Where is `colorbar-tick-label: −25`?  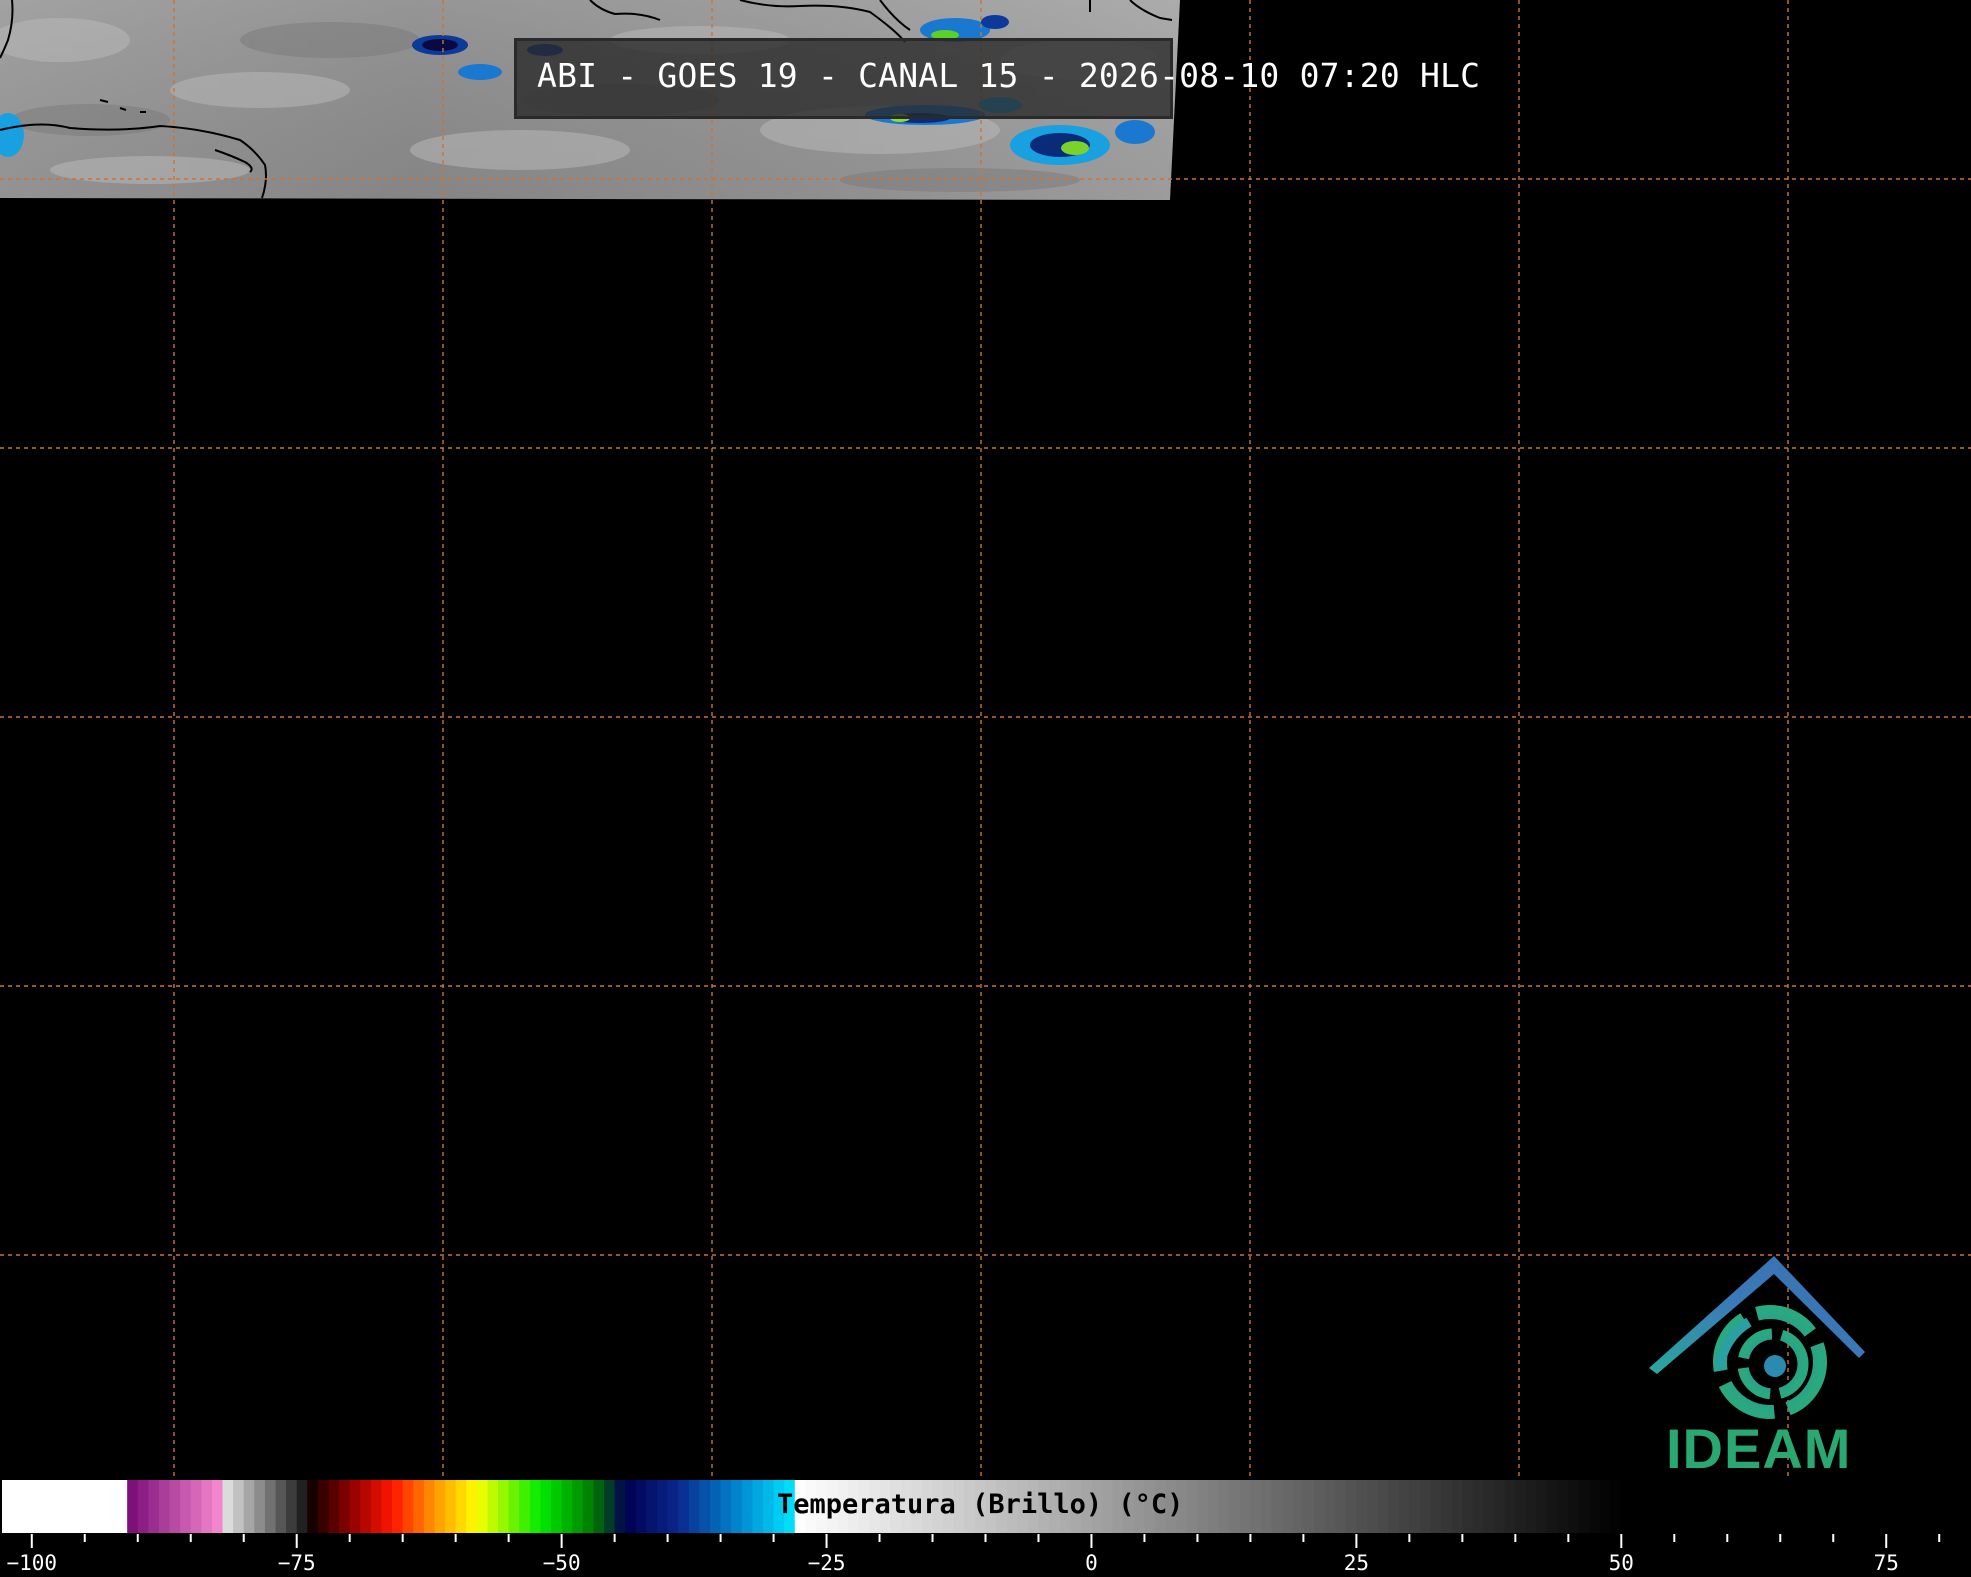
colorbar-tick-label: −25 is located at coordinates (826, 1563).